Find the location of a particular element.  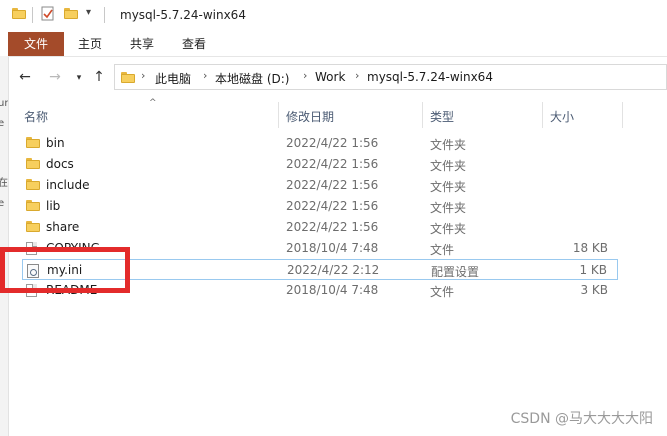

column-header-date: 修改日期 is located at coordinates (310, 116).